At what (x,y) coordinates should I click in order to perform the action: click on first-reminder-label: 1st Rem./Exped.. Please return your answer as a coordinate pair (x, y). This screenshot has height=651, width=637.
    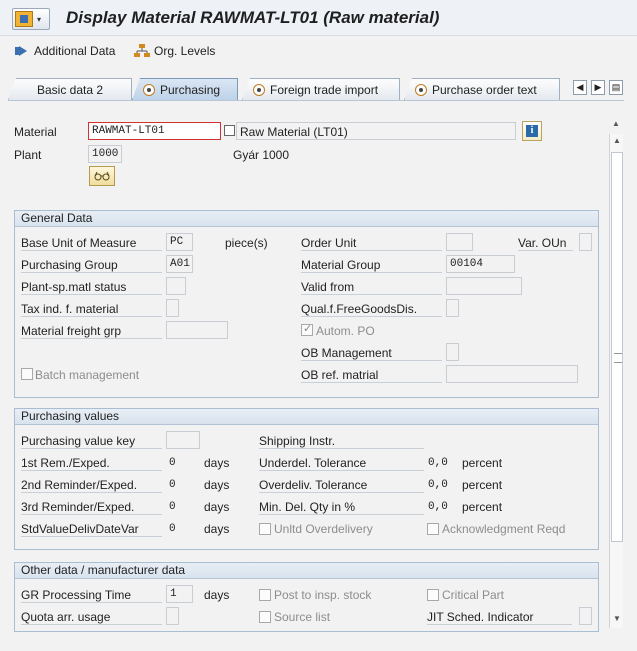
    Looking at the image, I should click on (91, 463).